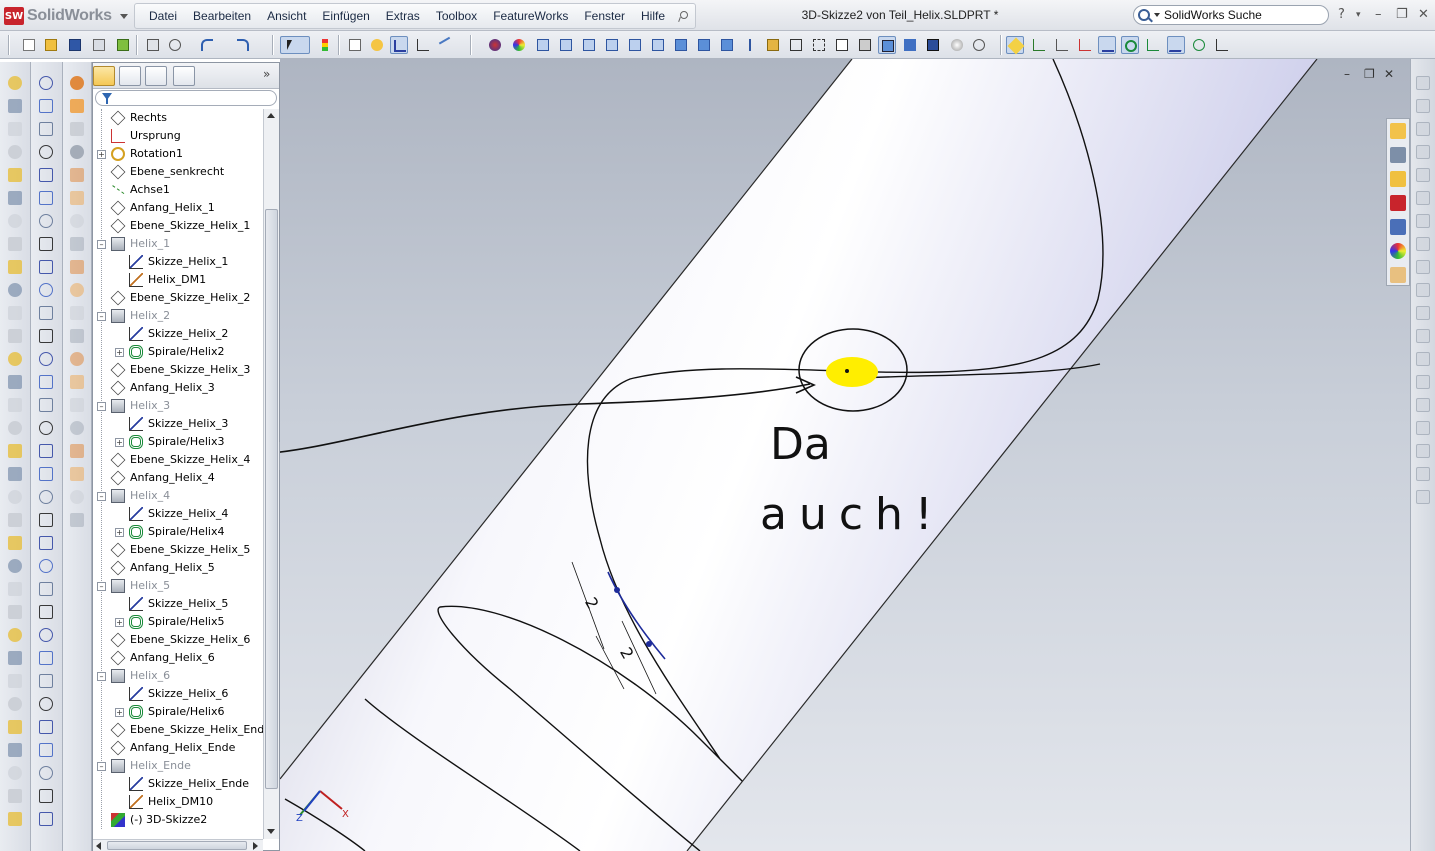  What do you see at coordinates (910, 45) in the screenshot?
I see `shadows-button` at bounding box center [910, 45].